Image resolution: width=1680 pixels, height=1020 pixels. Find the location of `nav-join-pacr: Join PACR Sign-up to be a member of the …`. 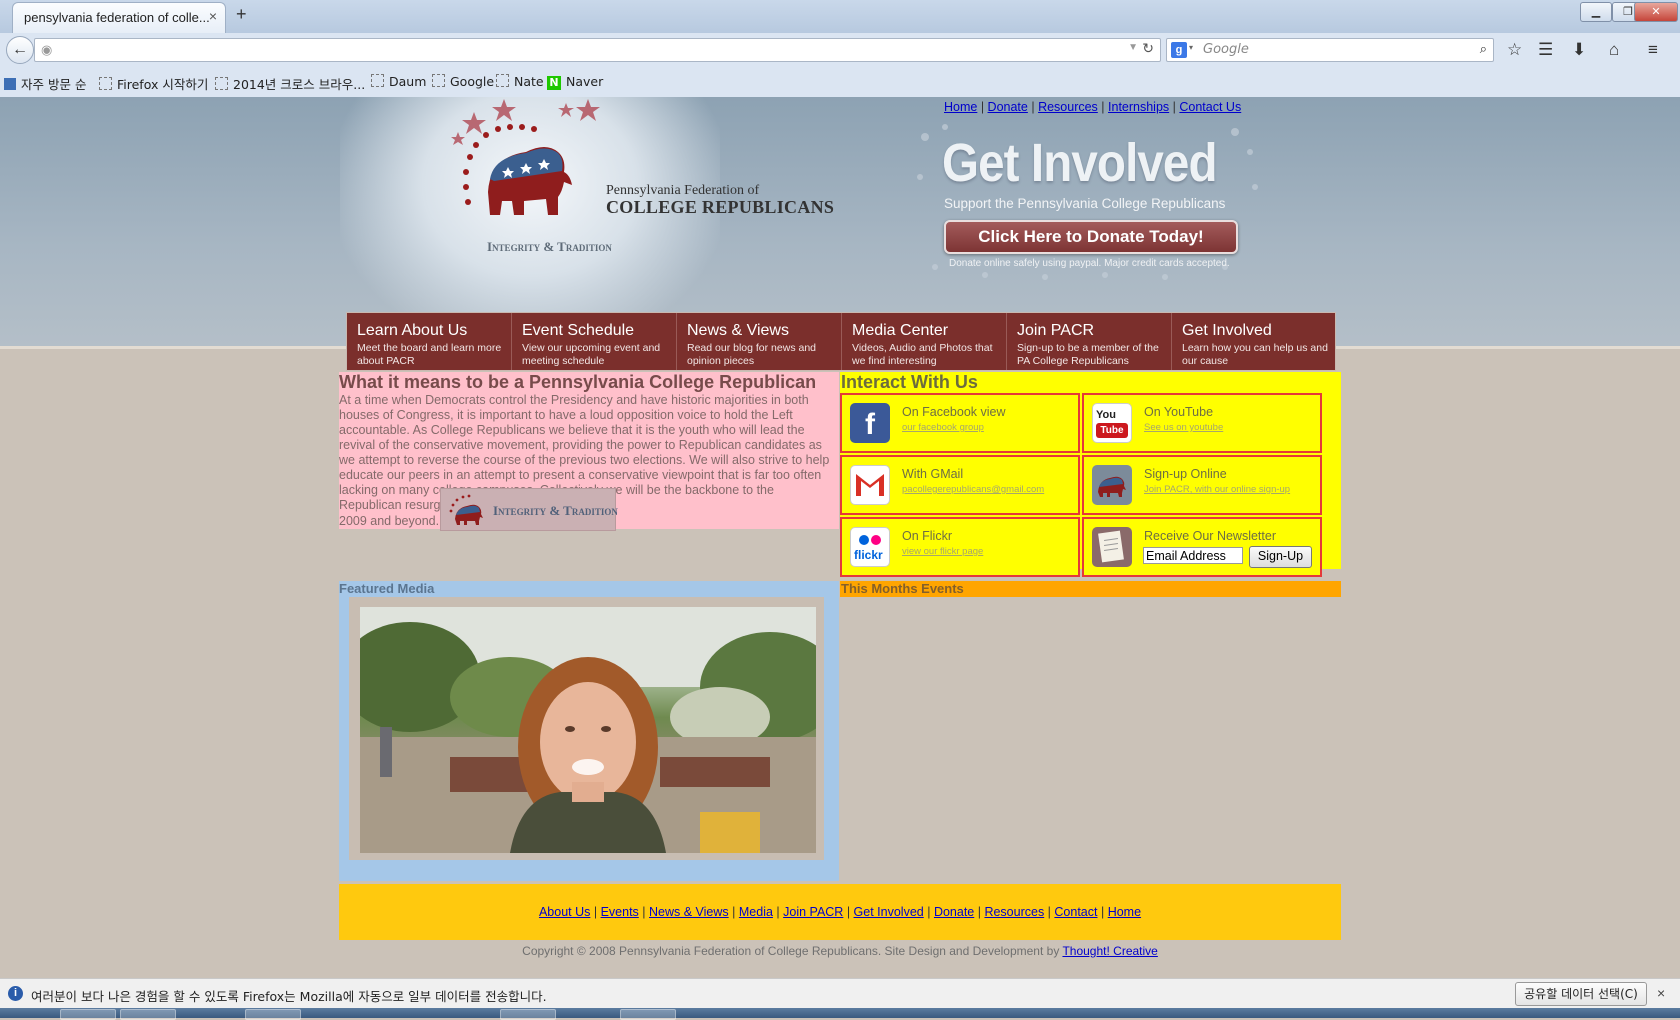

nav-join-pacr: Join PACR Sign-up to be a member of the … is located at coordinates (1089, 341).